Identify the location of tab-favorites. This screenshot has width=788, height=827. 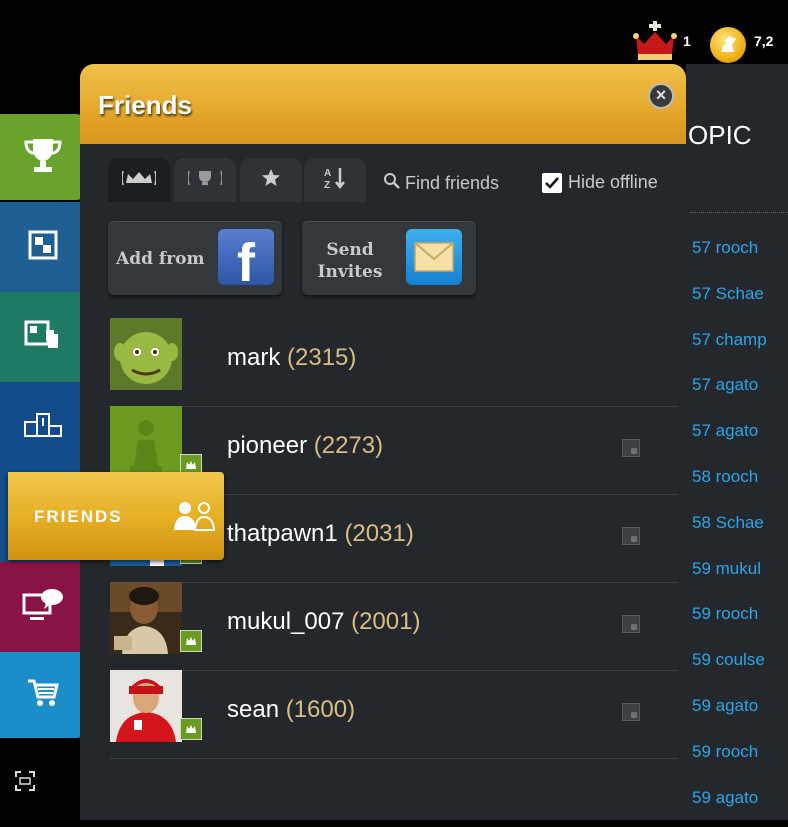
(271, 180).